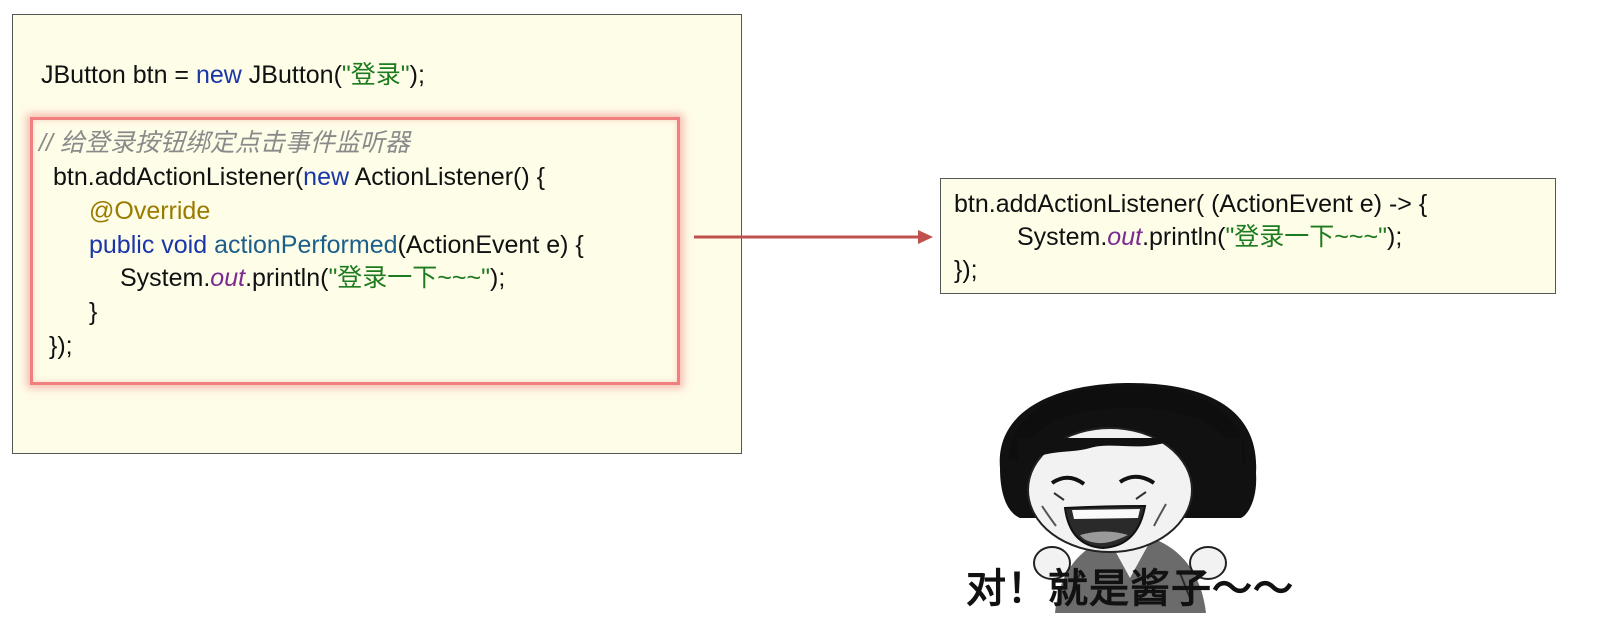  Describe the element at coordinates (1125, 237) in the screenshot. I see `field-name: out` at that location.